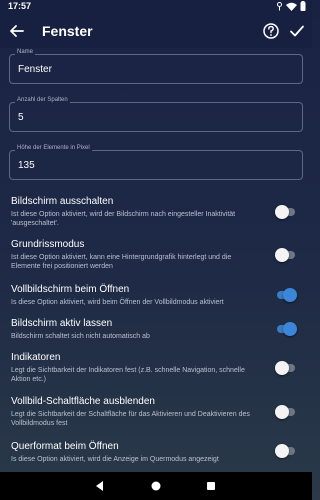 The height and width of the screenshot is (500, 320). I want to click on arrow-back-icon, so click(17, 31).